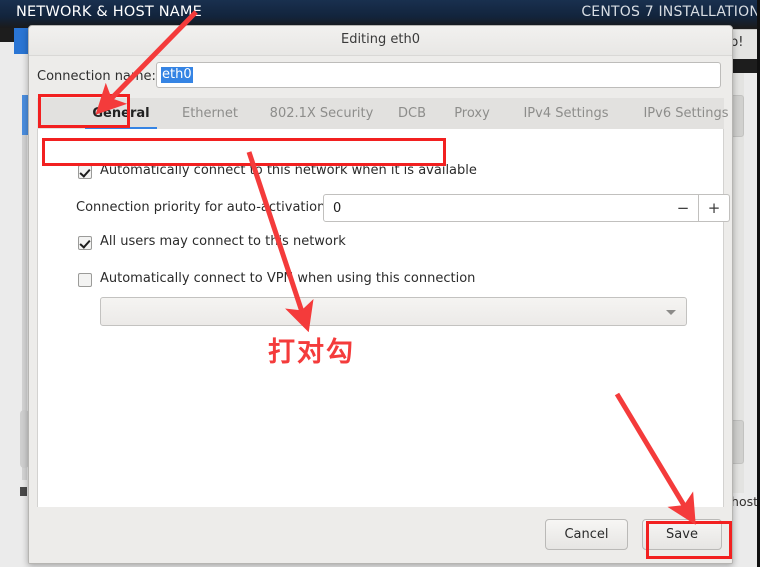  Describe the element at coordinates (472, 113) in the screenshot. I see `tab-proxy: Proxy` at that location.